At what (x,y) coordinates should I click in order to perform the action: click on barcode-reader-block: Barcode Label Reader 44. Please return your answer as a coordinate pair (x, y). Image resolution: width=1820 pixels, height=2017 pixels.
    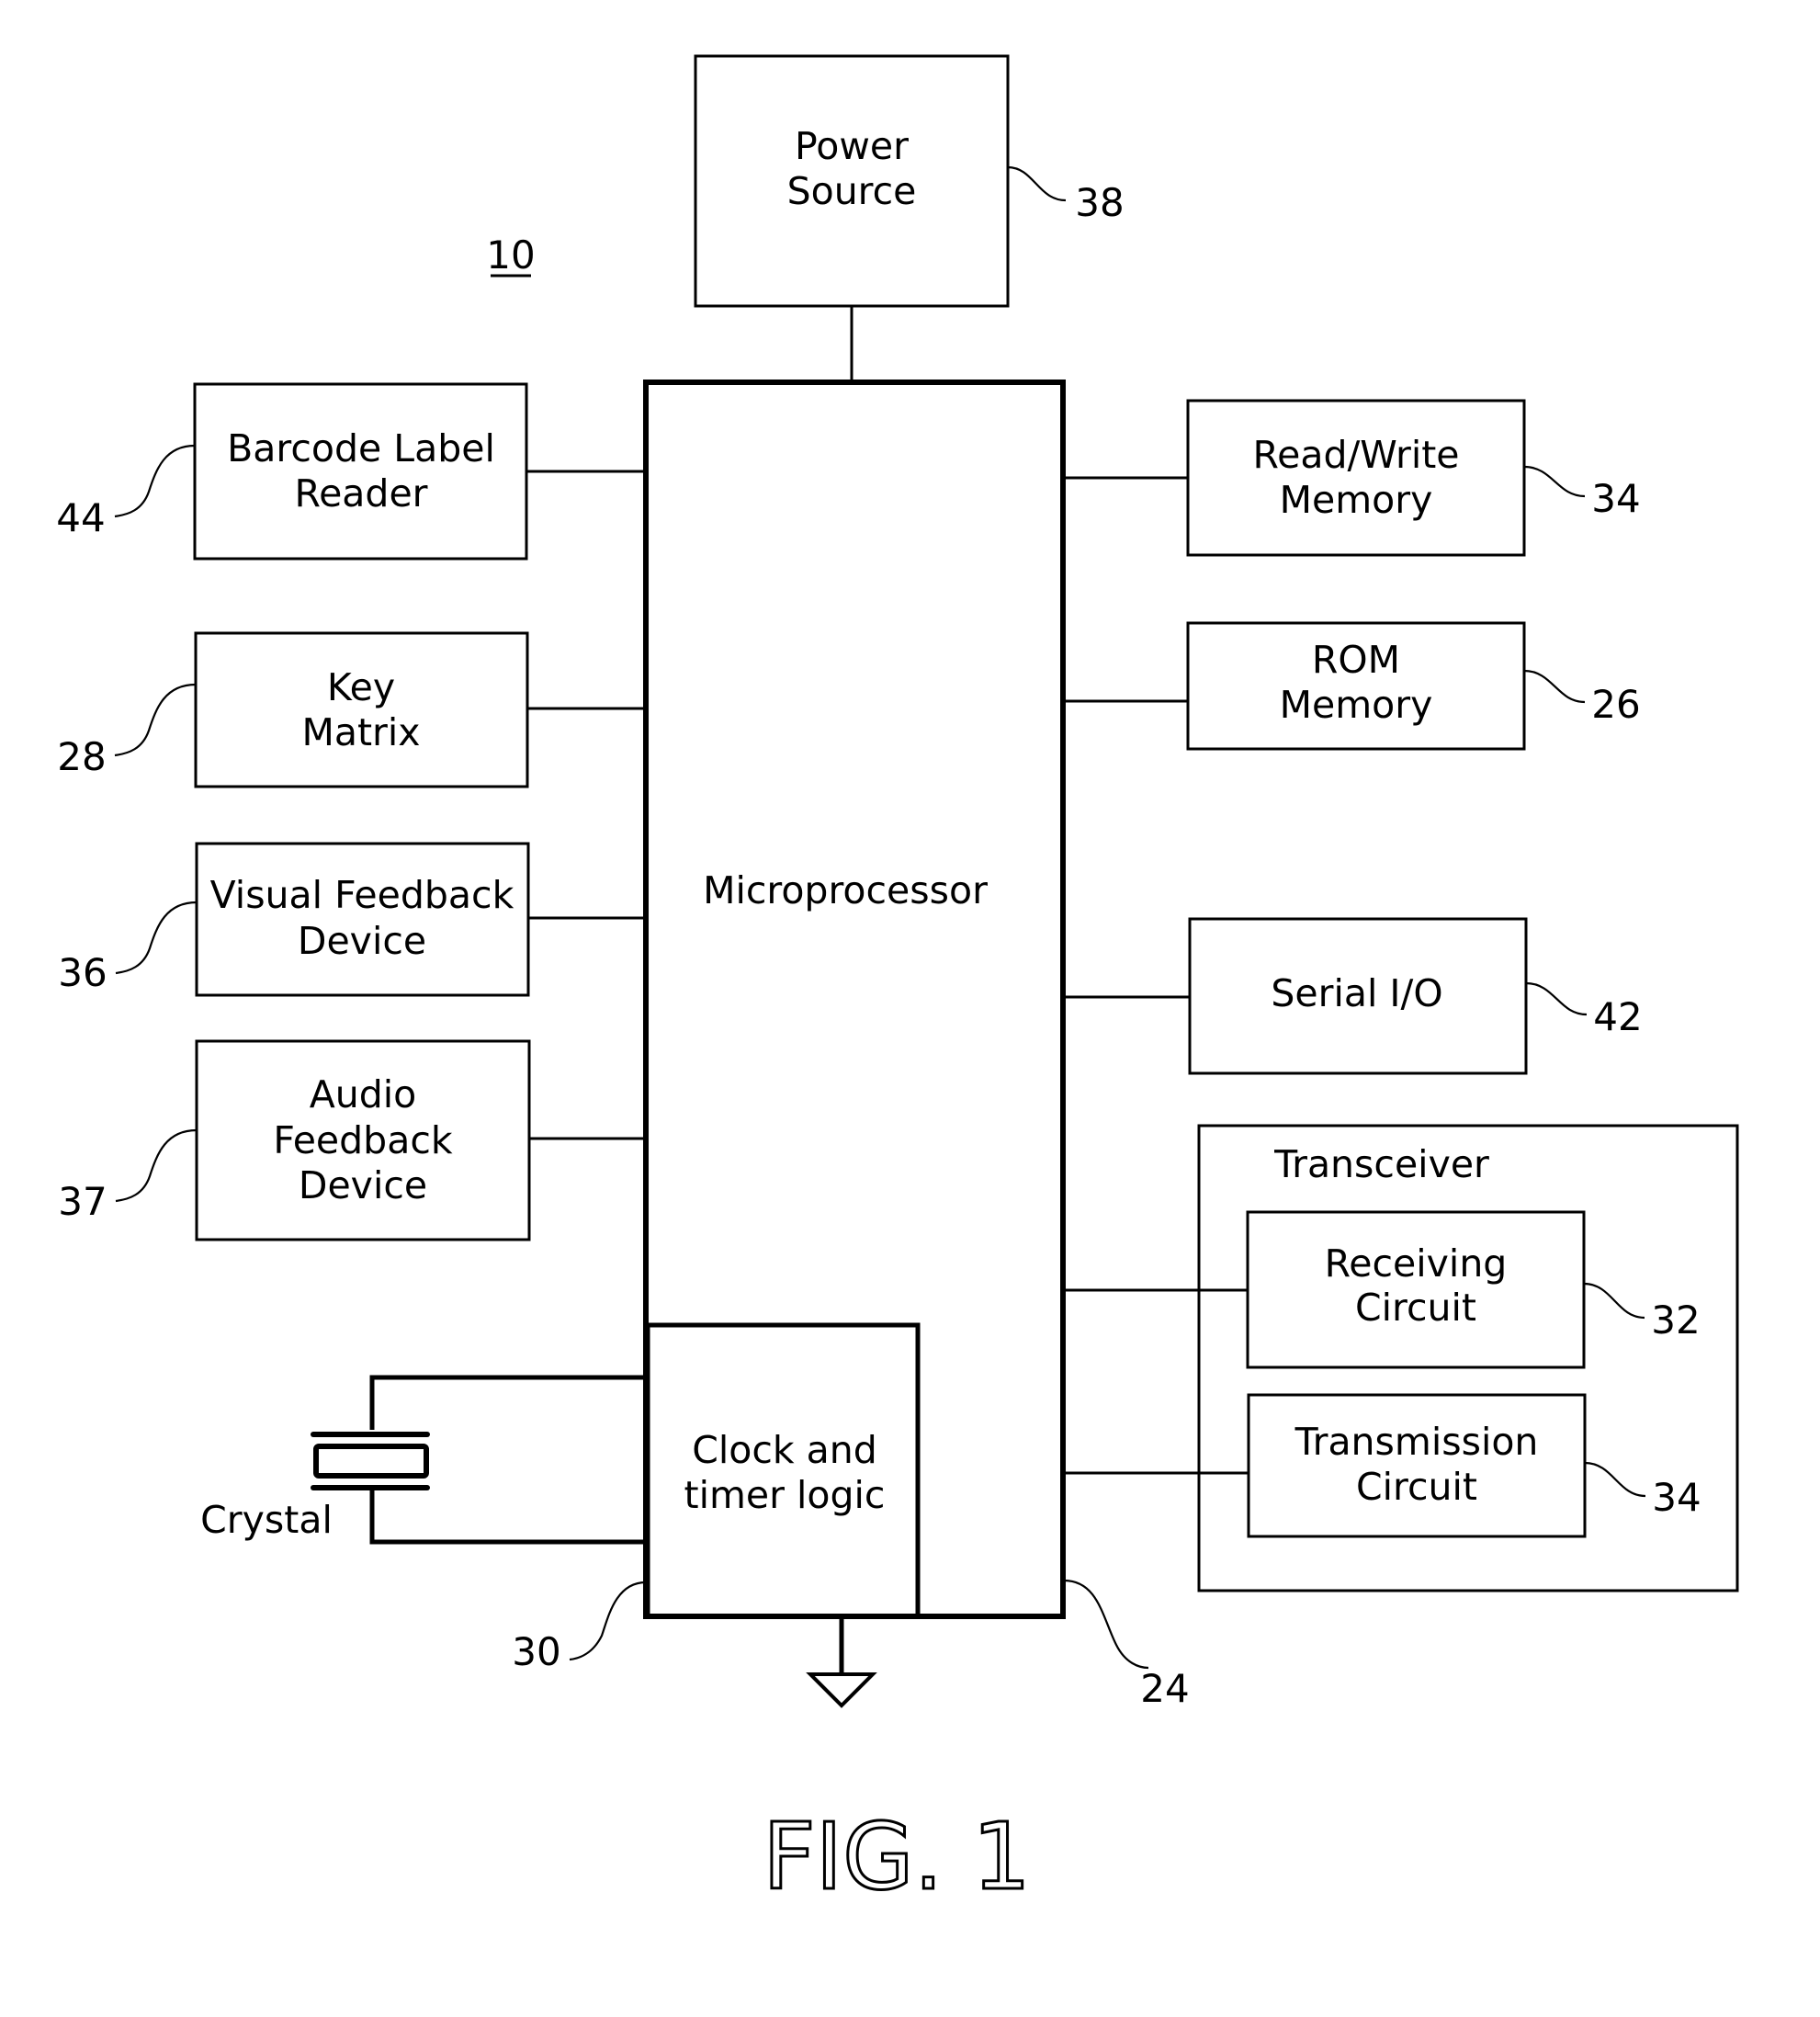
    Looking at the image, I should click on (292, 471).